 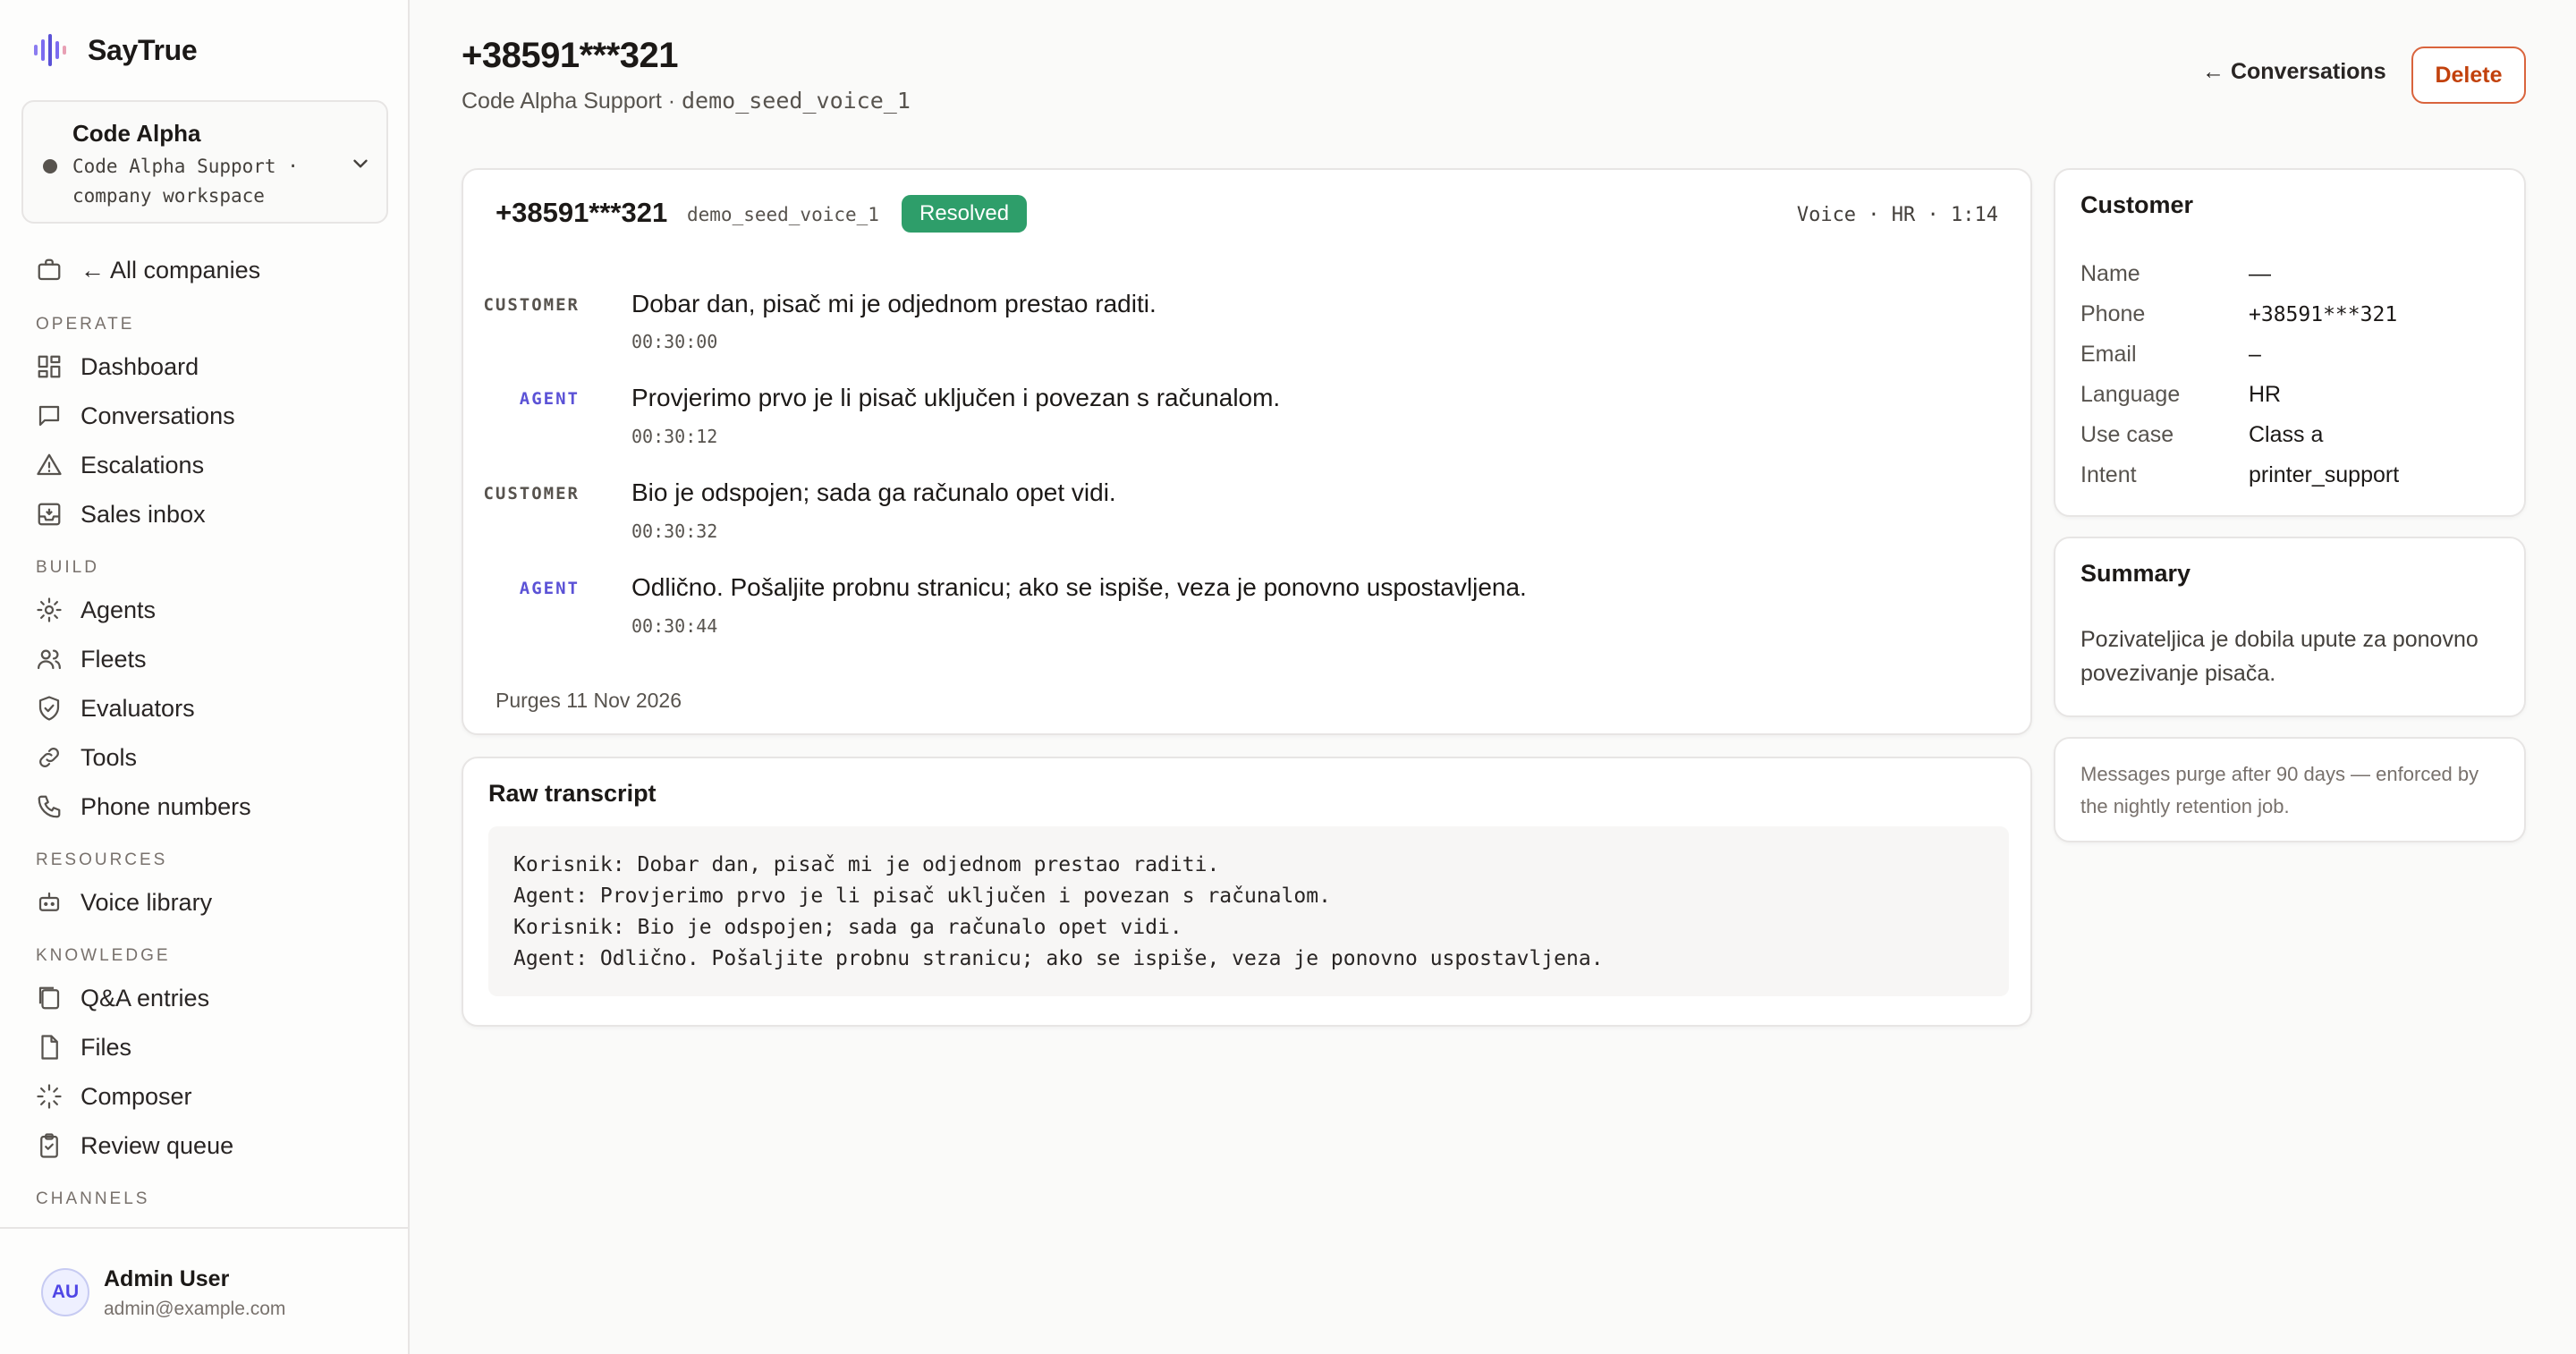 What do you see at coordinates (570, 55) in the screenshot?
I see `page-title: +38591***321` at bounding box center [570, 55].